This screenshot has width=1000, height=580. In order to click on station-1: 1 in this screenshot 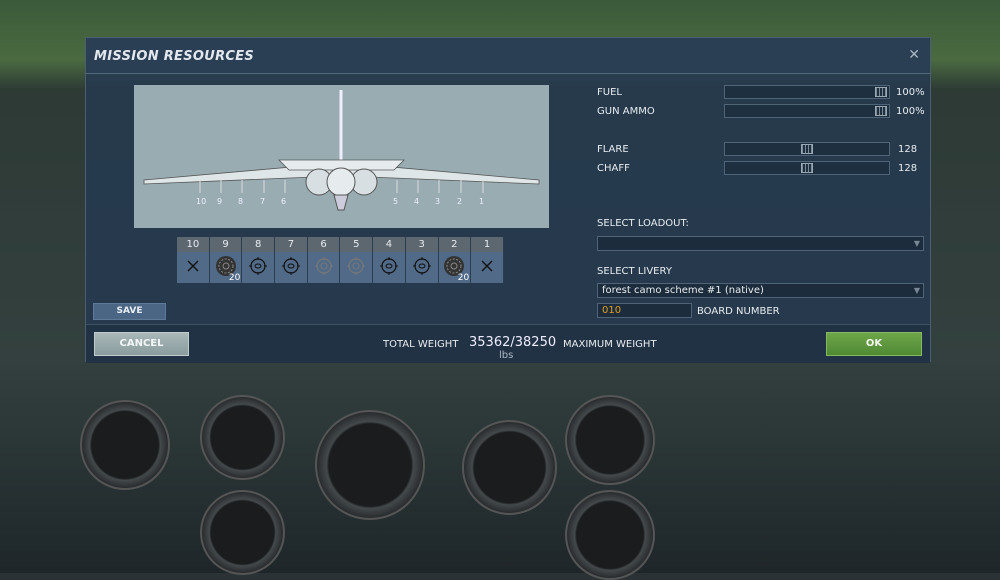, I will do `click(487, 260)`.